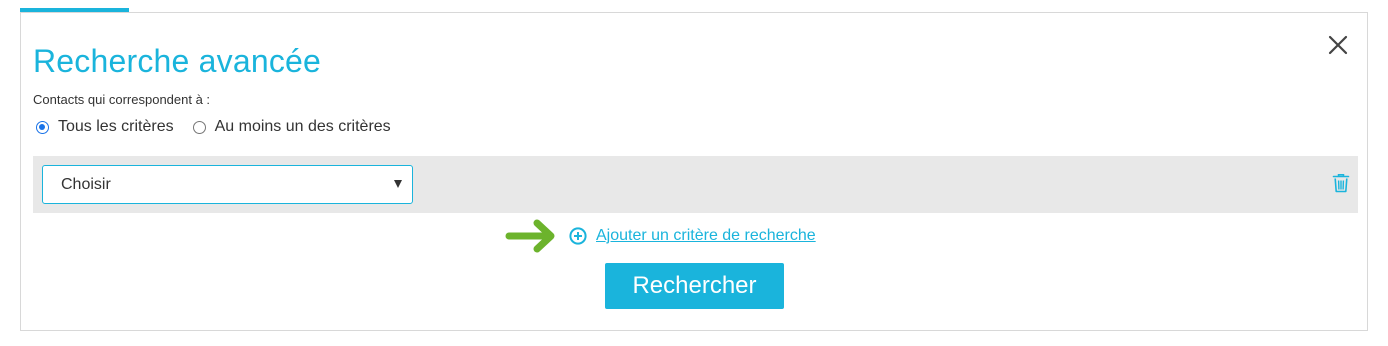  I want to click on dialog-title: Recherche avancée, so click(177, 61).